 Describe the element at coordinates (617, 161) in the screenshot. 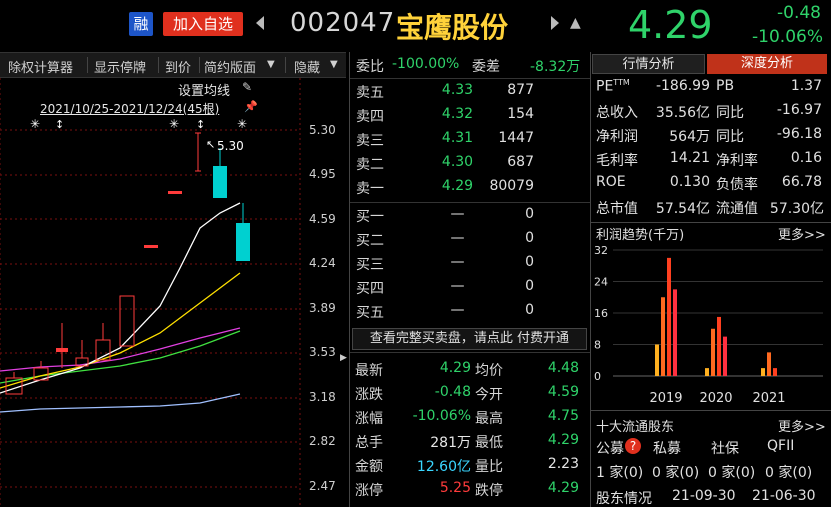

I see `metric-label: 毛利率` at that location.